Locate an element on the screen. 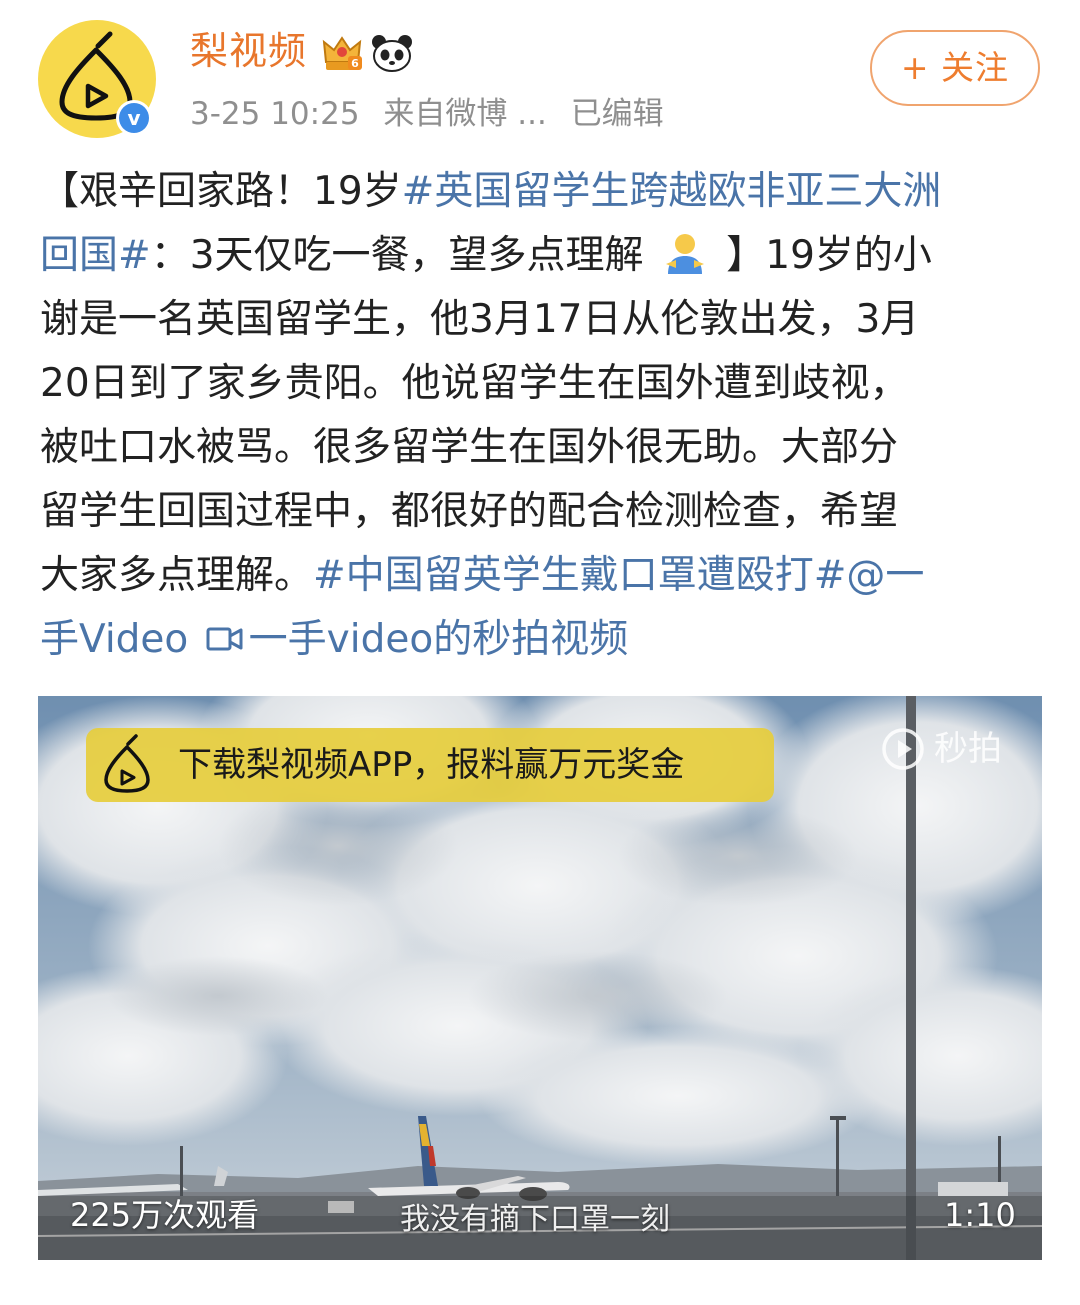 This screenshot has width=1080, height=1305. post-text-segment: 】19岁的小 is located at coordinates (822, 255).